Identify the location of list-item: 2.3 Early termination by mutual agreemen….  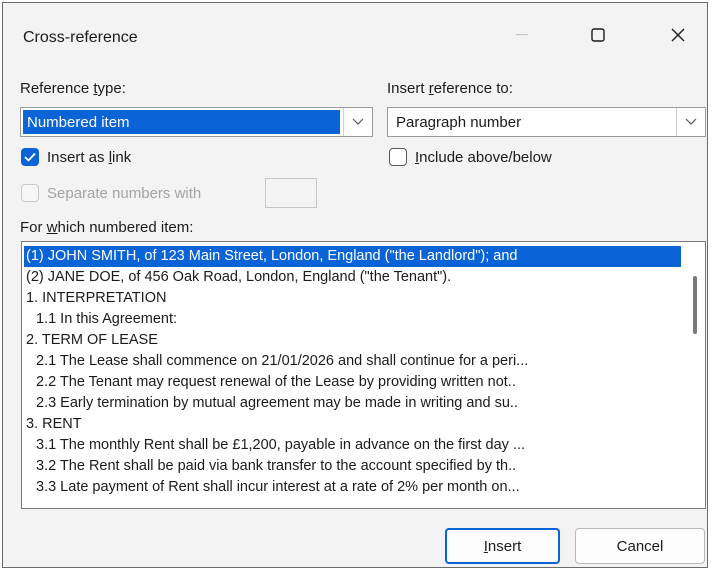
(352, 403).